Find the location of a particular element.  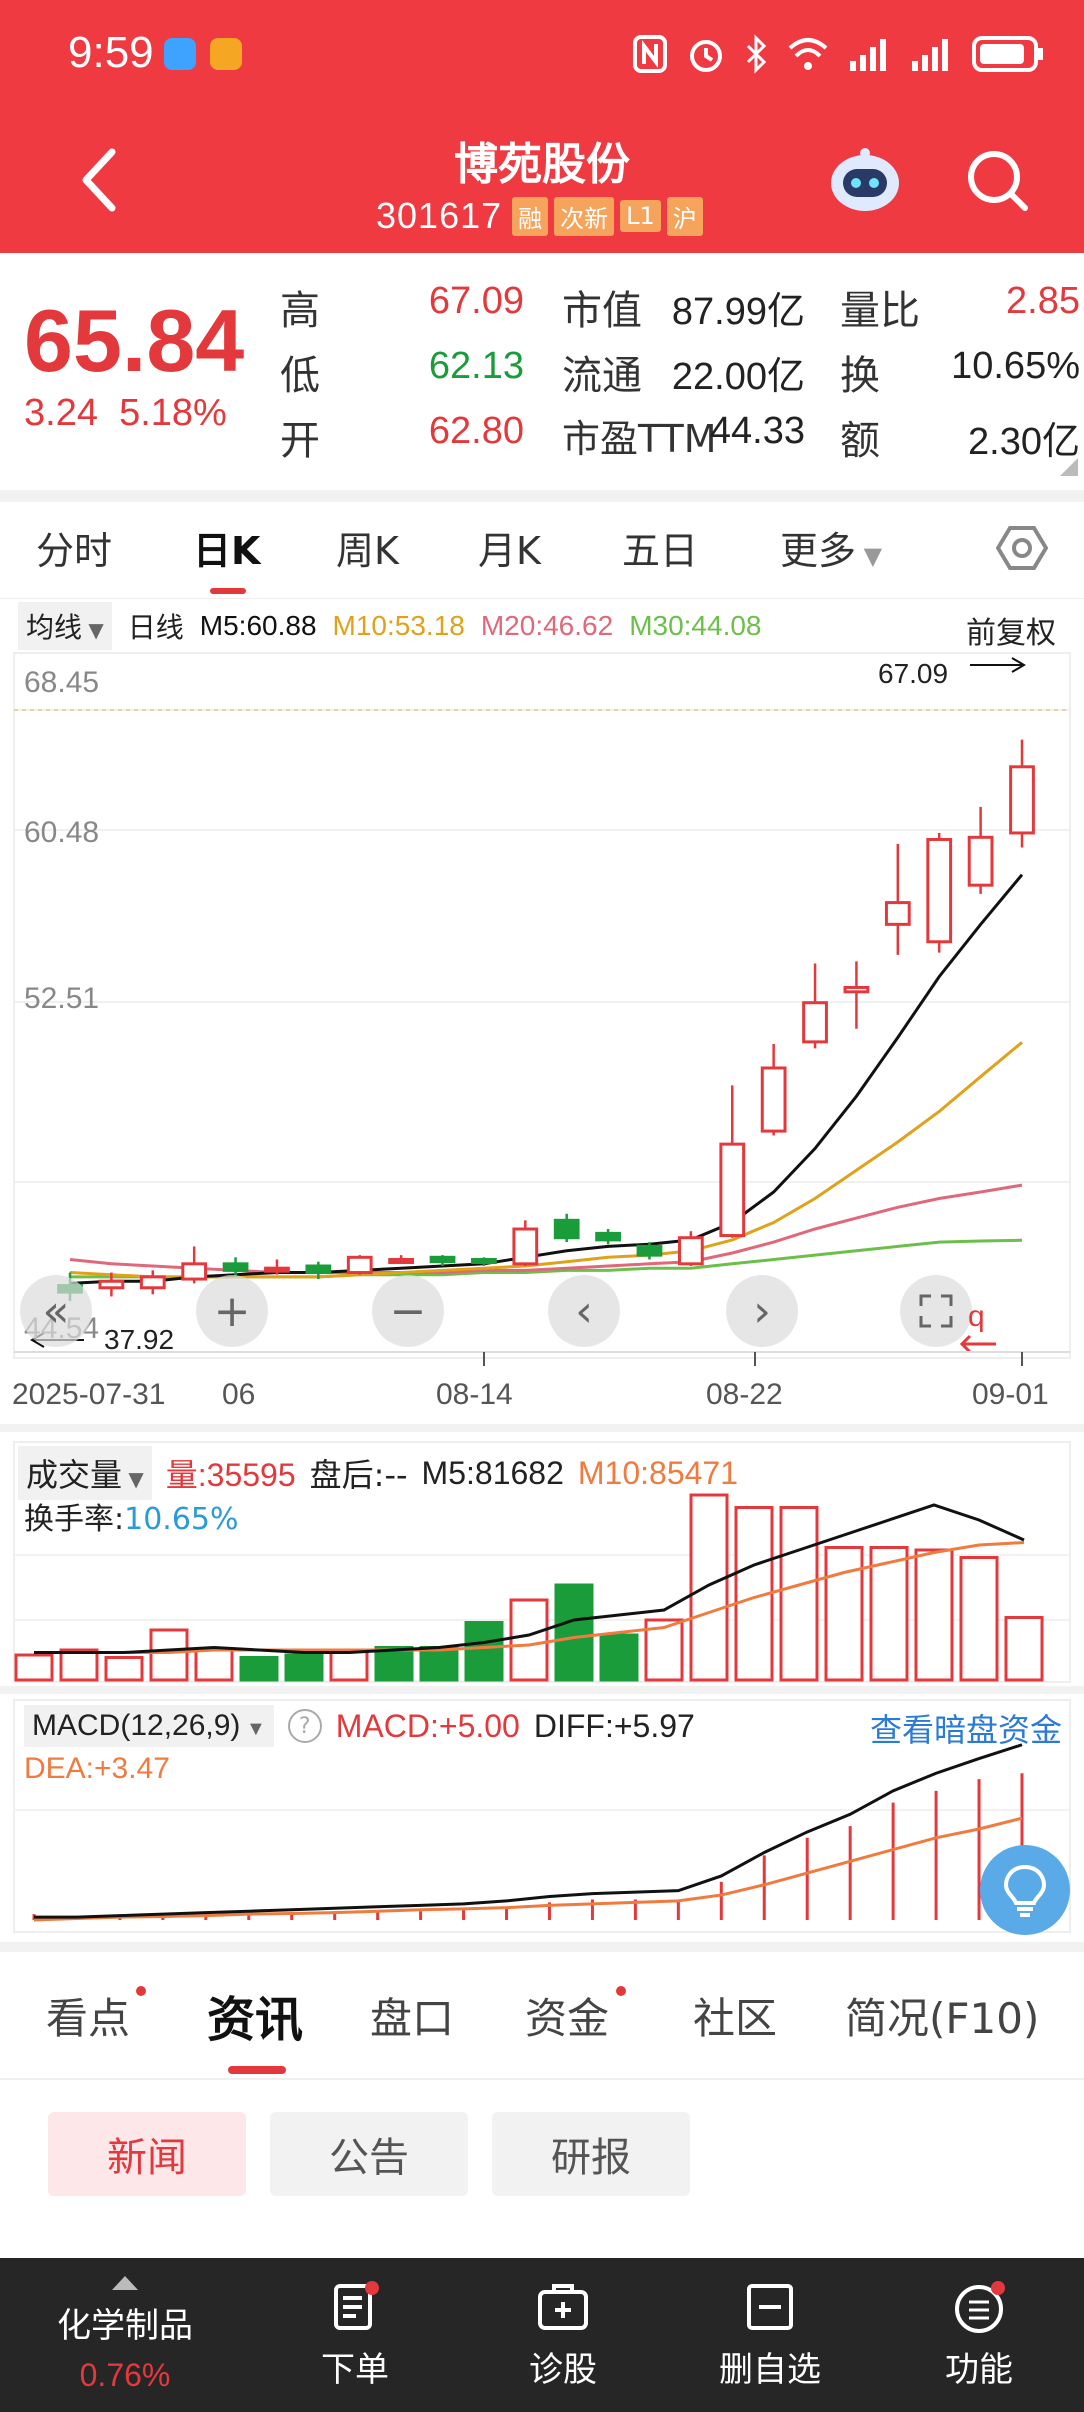

open-label: 开 is located at coordinates (300, 441).